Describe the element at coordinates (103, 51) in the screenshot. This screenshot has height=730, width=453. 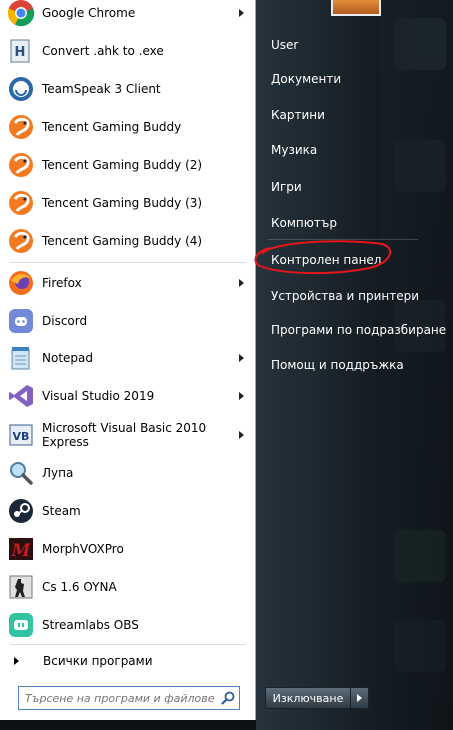
I see `program-label: Convert .ahk to .exe` at that location.